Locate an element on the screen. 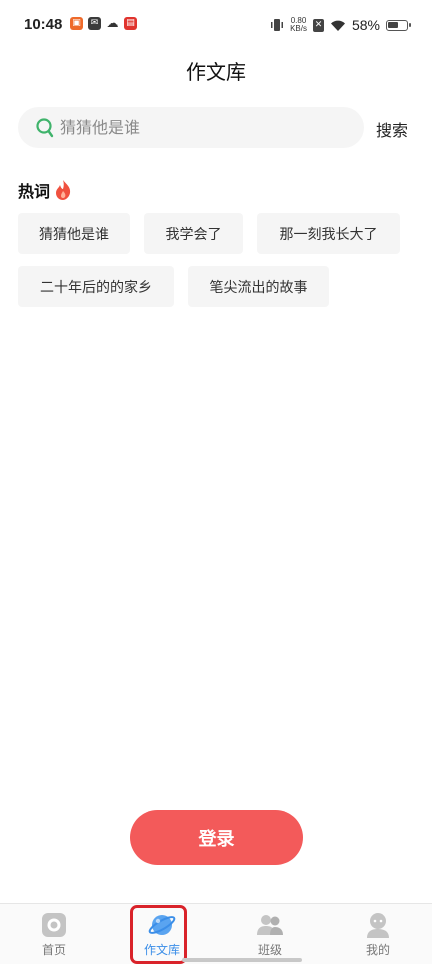  status-time: 10:48 is located at coordinates (43, 24).